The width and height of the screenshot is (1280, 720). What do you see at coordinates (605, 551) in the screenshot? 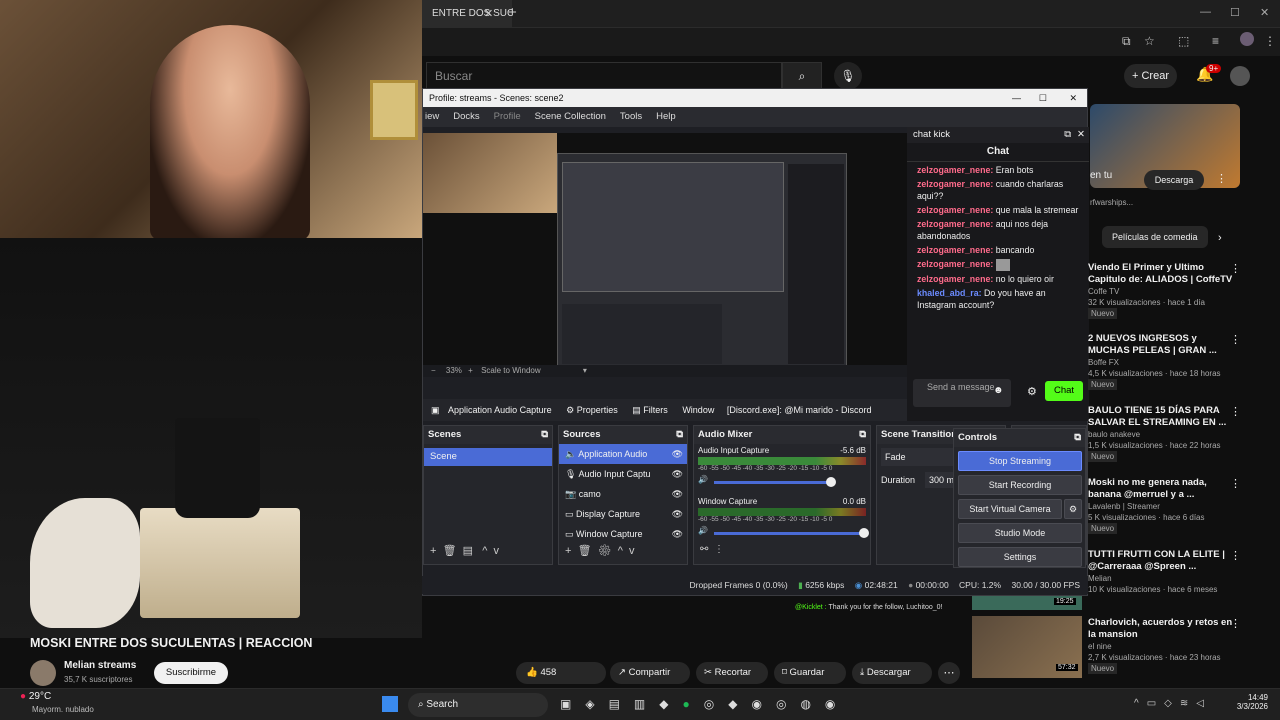
I see `gear-icon: ⚙` at bounding box center [605, 551].